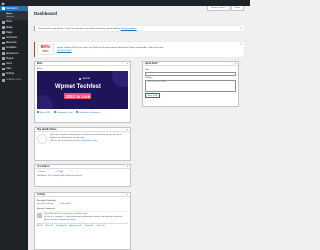  Describe the element at coordinates (43, 112) in the screenshot. I see `wpmet-link: Ekits 2023` at that location.